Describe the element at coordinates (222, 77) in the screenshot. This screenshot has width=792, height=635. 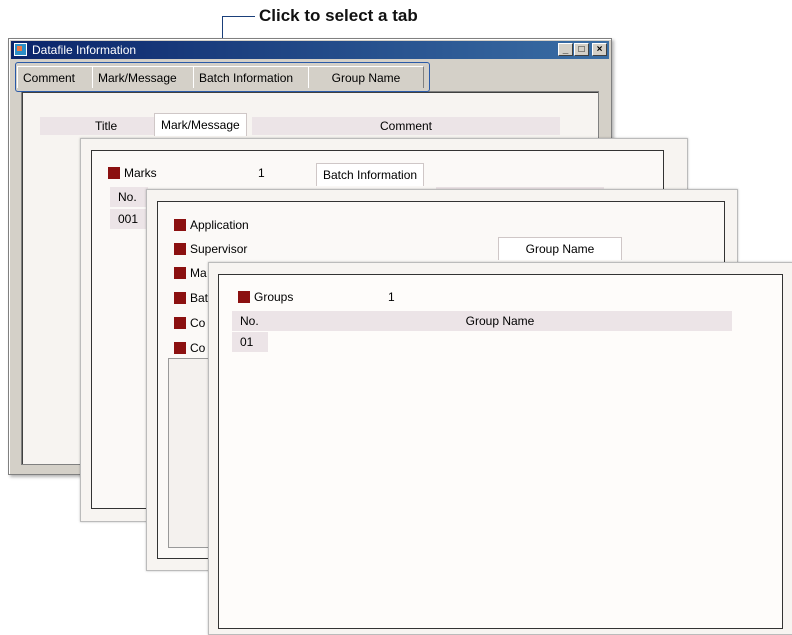
I see `tab-highlight-box` at that location.